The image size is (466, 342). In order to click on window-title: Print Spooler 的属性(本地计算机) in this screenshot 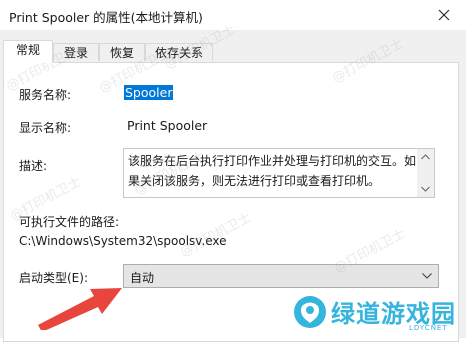, I will do `click(106, 17)`.